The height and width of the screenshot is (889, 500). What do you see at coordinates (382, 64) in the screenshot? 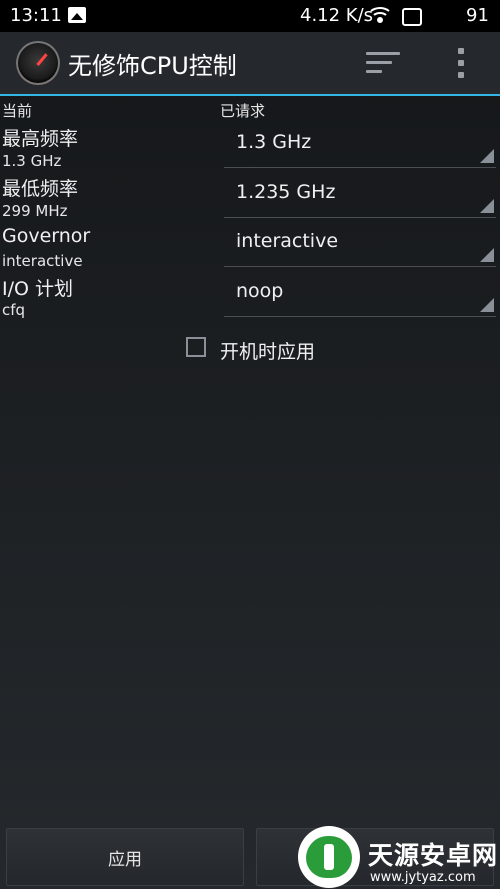
I see `sort-icon` at bounding box center [382, 64].